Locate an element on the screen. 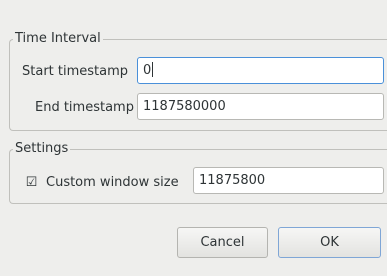 The width and height of the screenshot is (387, 276). cancel-button: Cancel is located at coordinates (222, 242).